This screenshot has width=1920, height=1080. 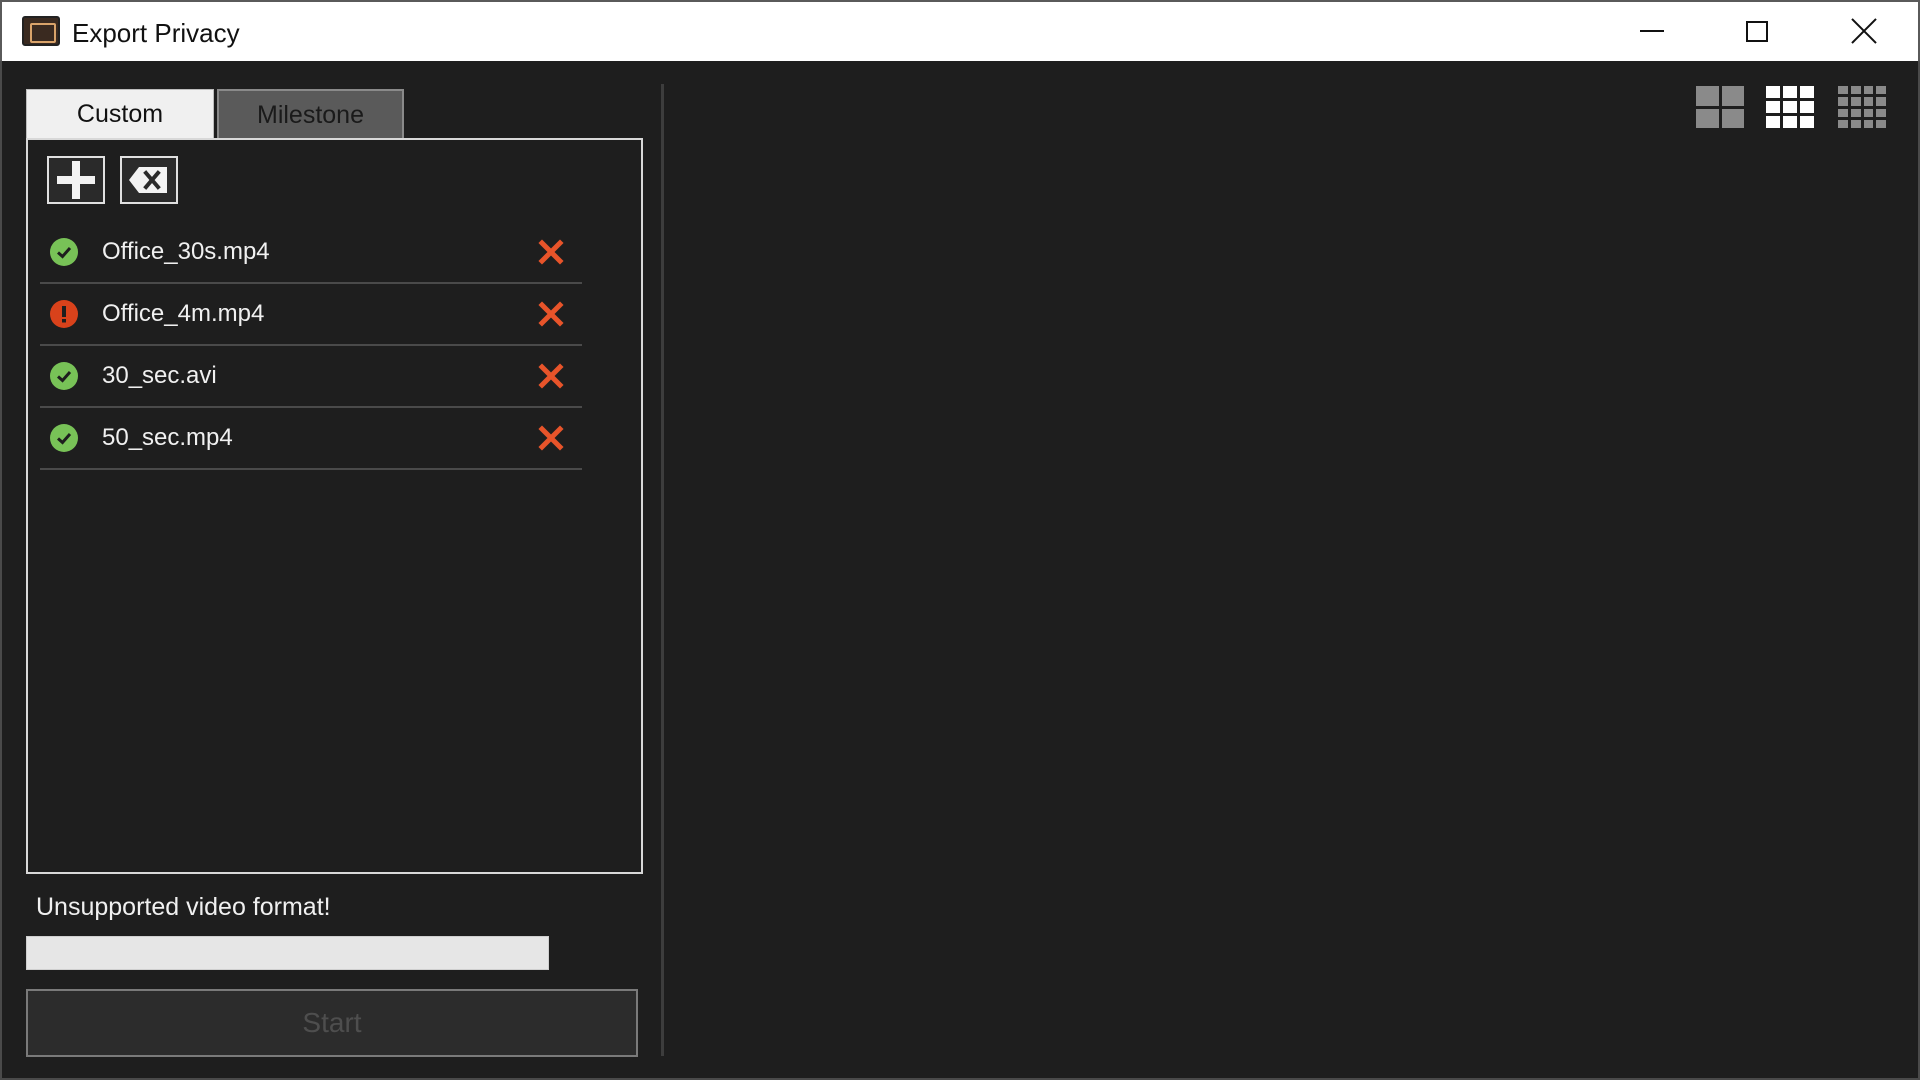 I want to click on tab-milestone: Milestone, so click(x=310, y=114).